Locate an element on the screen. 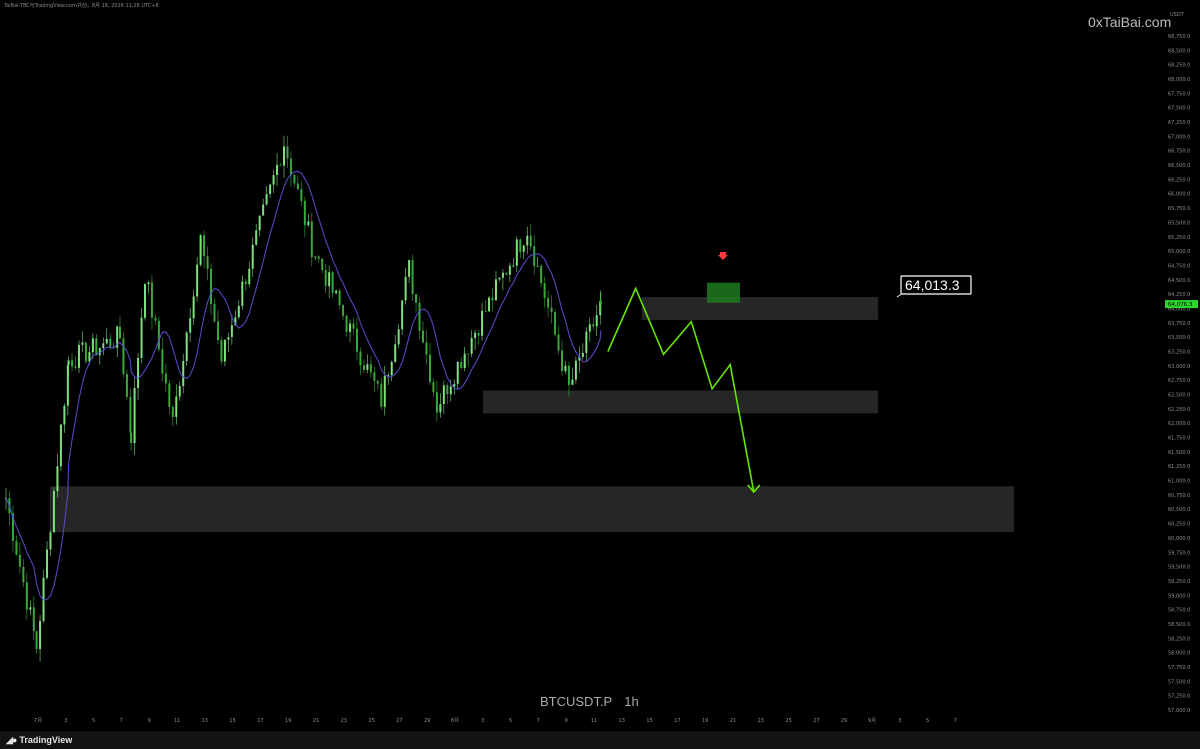 Image resolution: width=1200 pixels, height=749 pixels. sell-signal-arrow-icon is located at coordinates (723, 256).